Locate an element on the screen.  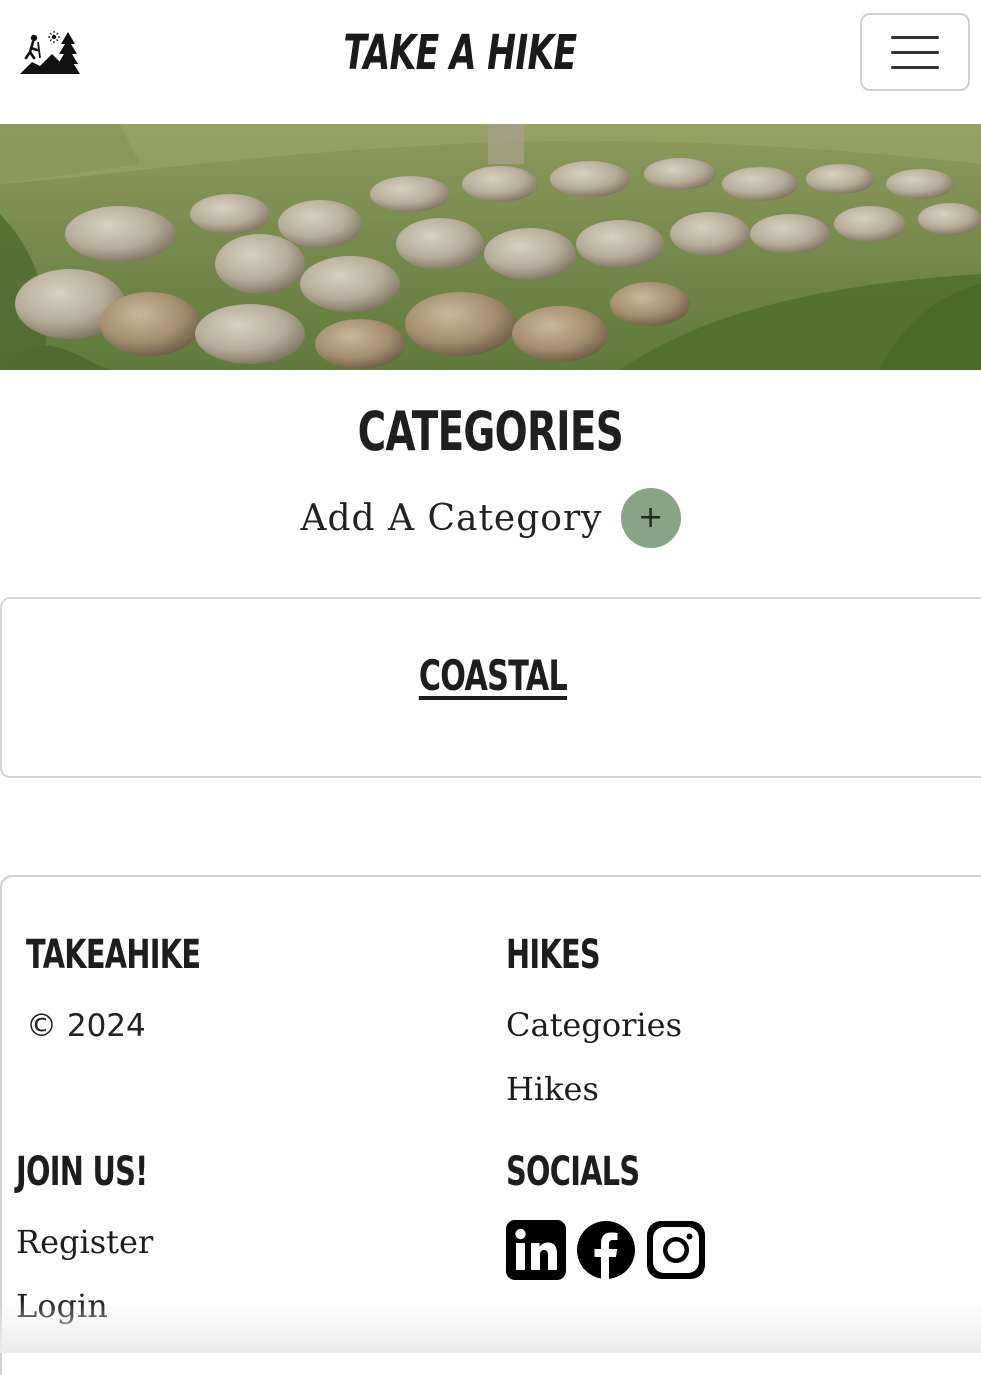
page-title: CATEGORIES is located at coordinates (490, 431).